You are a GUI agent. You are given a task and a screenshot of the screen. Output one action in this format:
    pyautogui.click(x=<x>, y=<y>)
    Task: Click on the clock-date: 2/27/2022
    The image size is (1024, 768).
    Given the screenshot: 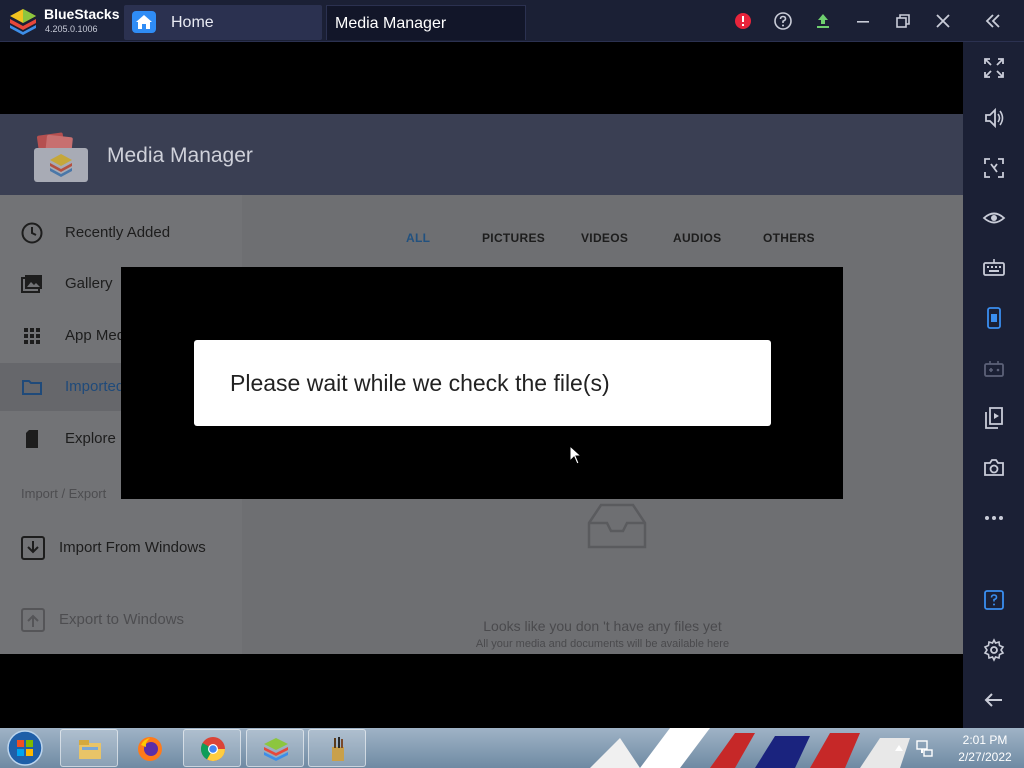 What is the action you would take?
    pyautogui.click(x=985, y=757)
    